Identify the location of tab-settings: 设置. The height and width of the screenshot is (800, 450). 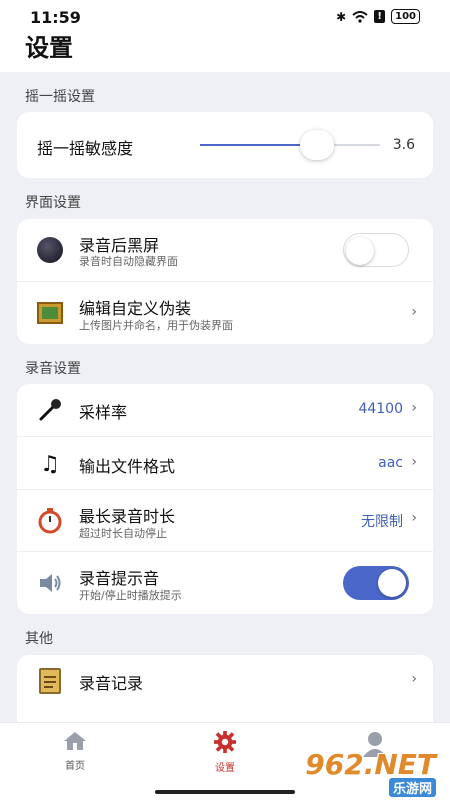
(225, 752).